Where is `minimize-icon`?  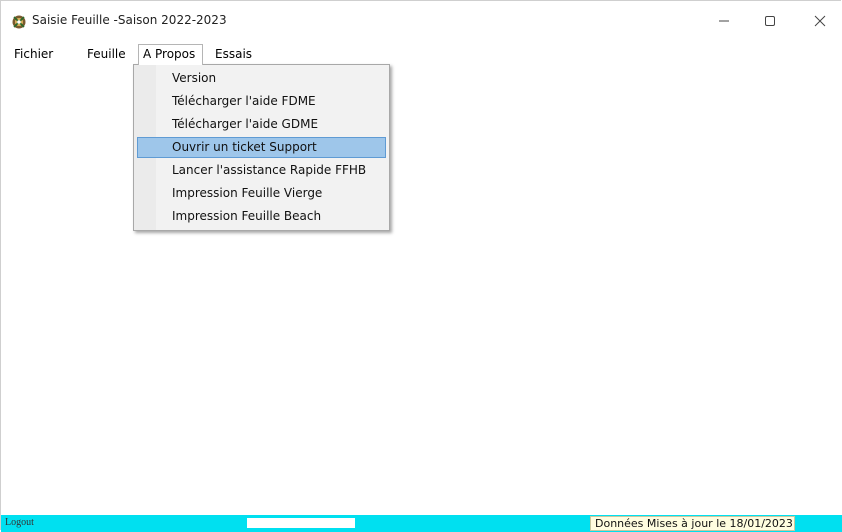
minimize-icon is located at coordinates (724, 21).